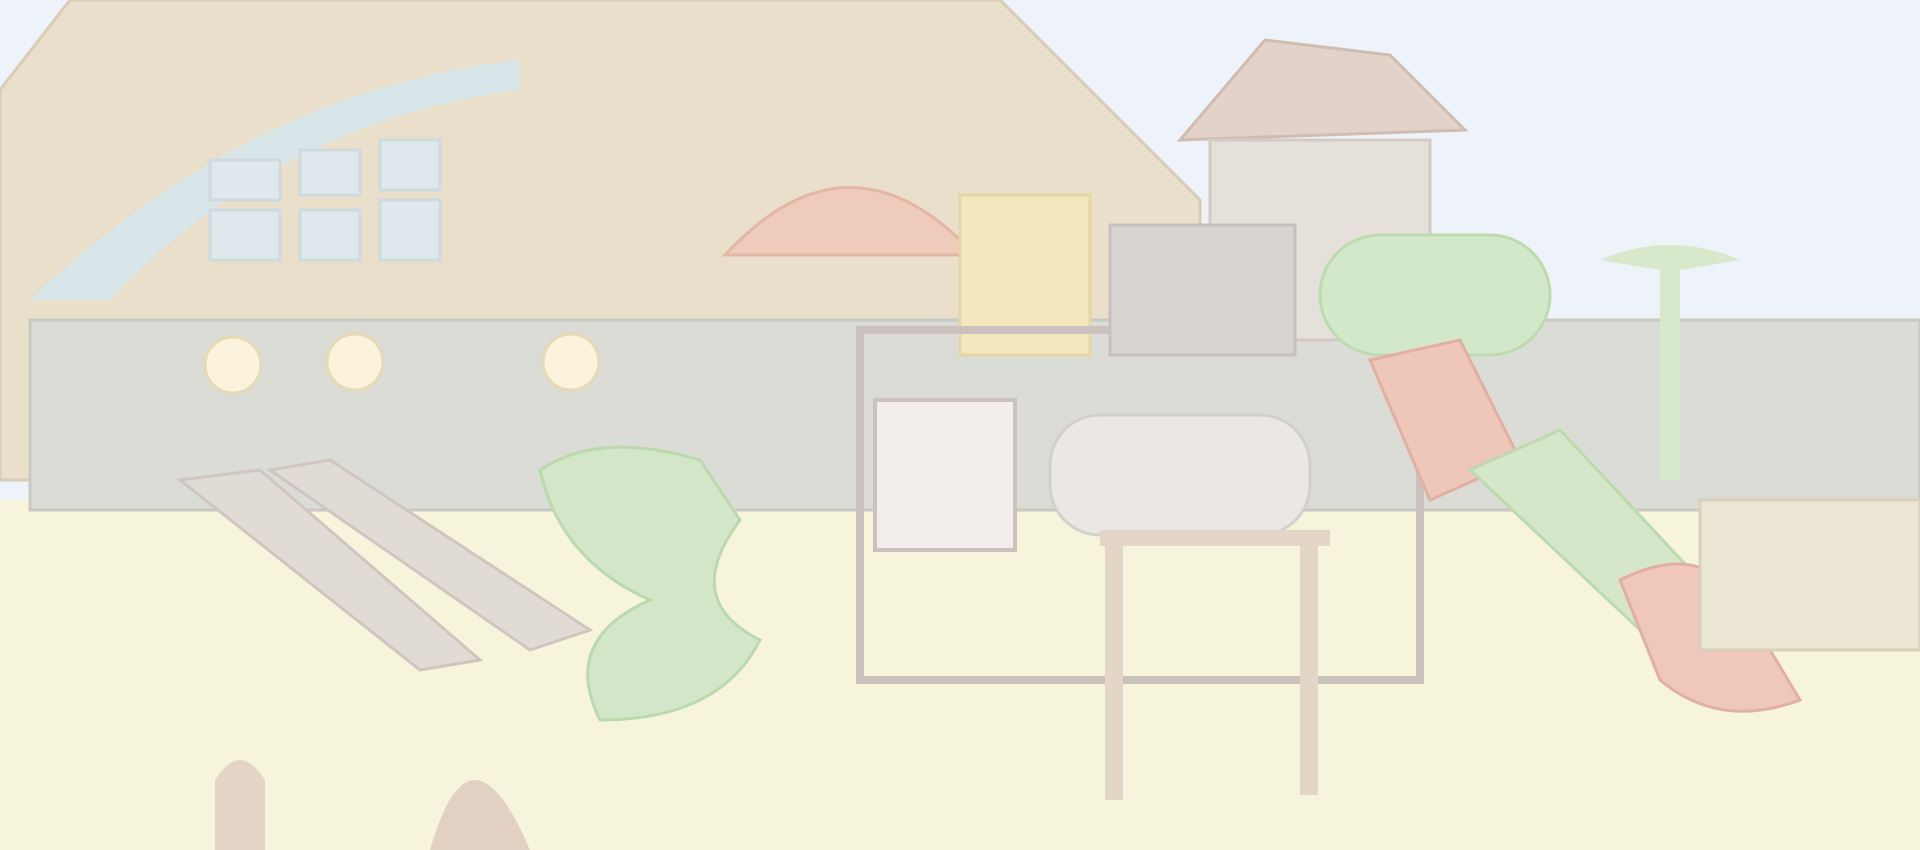  Describe the element at coordinates (1180, 475) in the screenshot. I see `crawl-tunnel` at that location.